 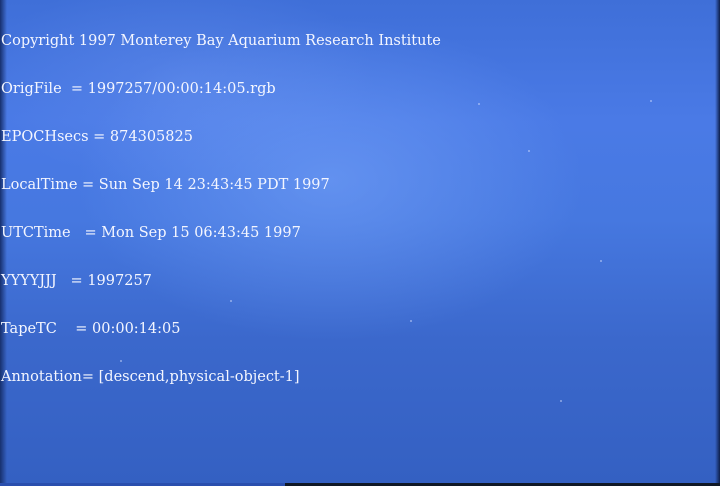 What do you see at coordinates (717, 243) in the screenshot?
I see `frame-right-edge` at bounding box center [717, 243].